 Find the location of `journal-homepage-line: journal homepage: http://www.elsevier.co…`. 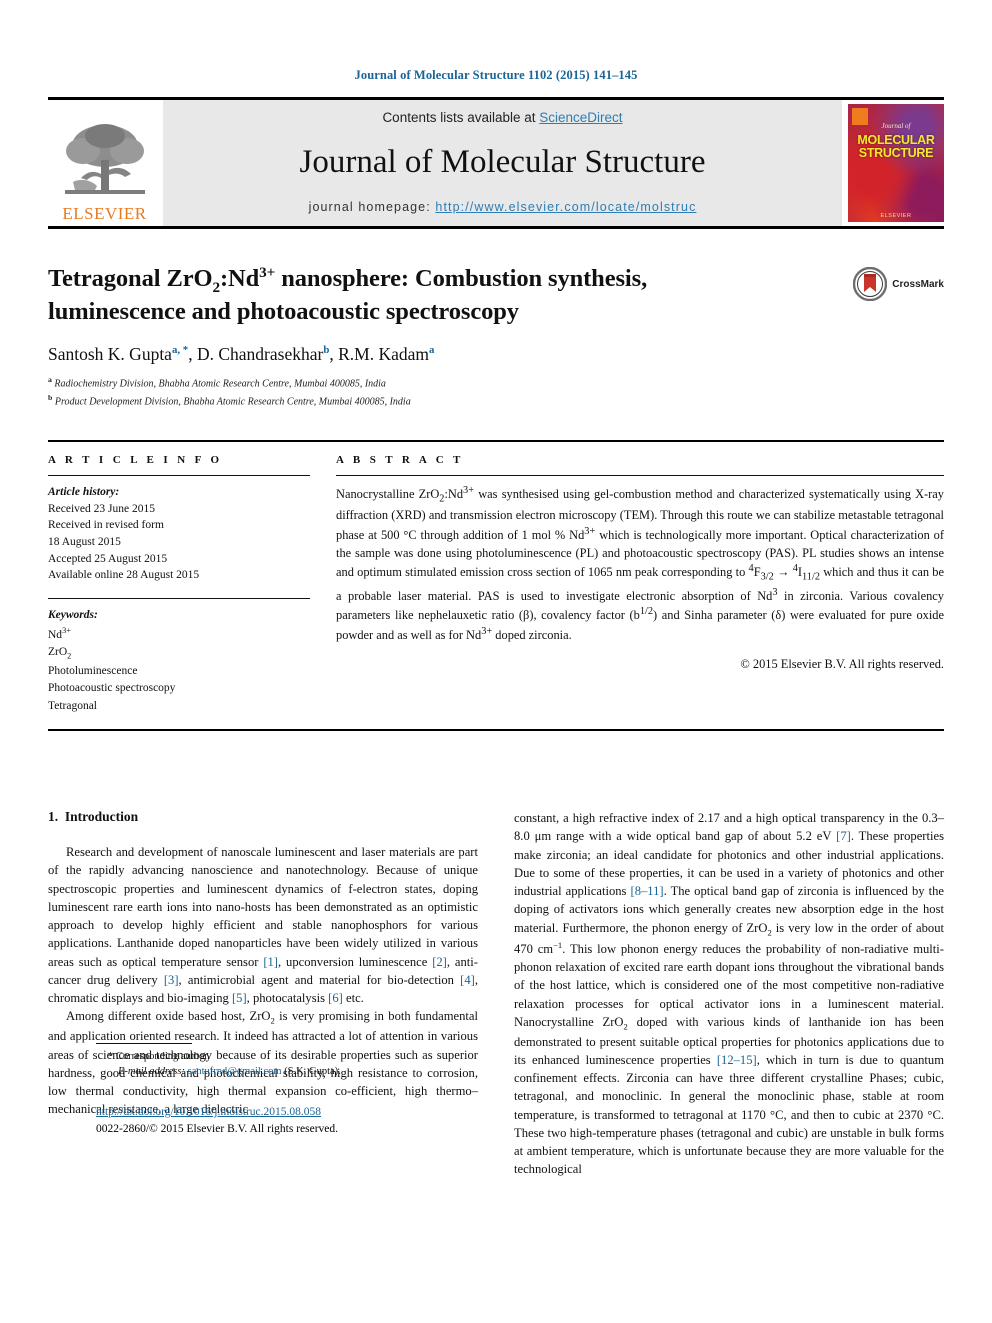

journal-homepage-line: journal homepage: http://www.elsevier.co… is located at coordinates (503, 207).